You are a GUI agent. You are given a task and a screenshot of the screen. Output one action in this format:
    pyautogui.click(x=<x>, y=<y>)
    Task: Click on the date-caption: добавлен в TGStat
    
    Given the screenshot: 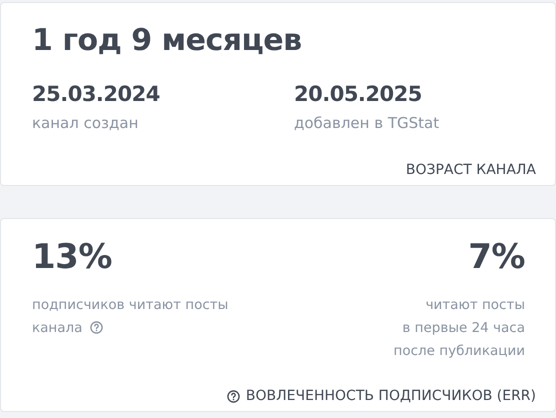 What is the action you would take?
    pyautogui.click(x=367, y=123)
    